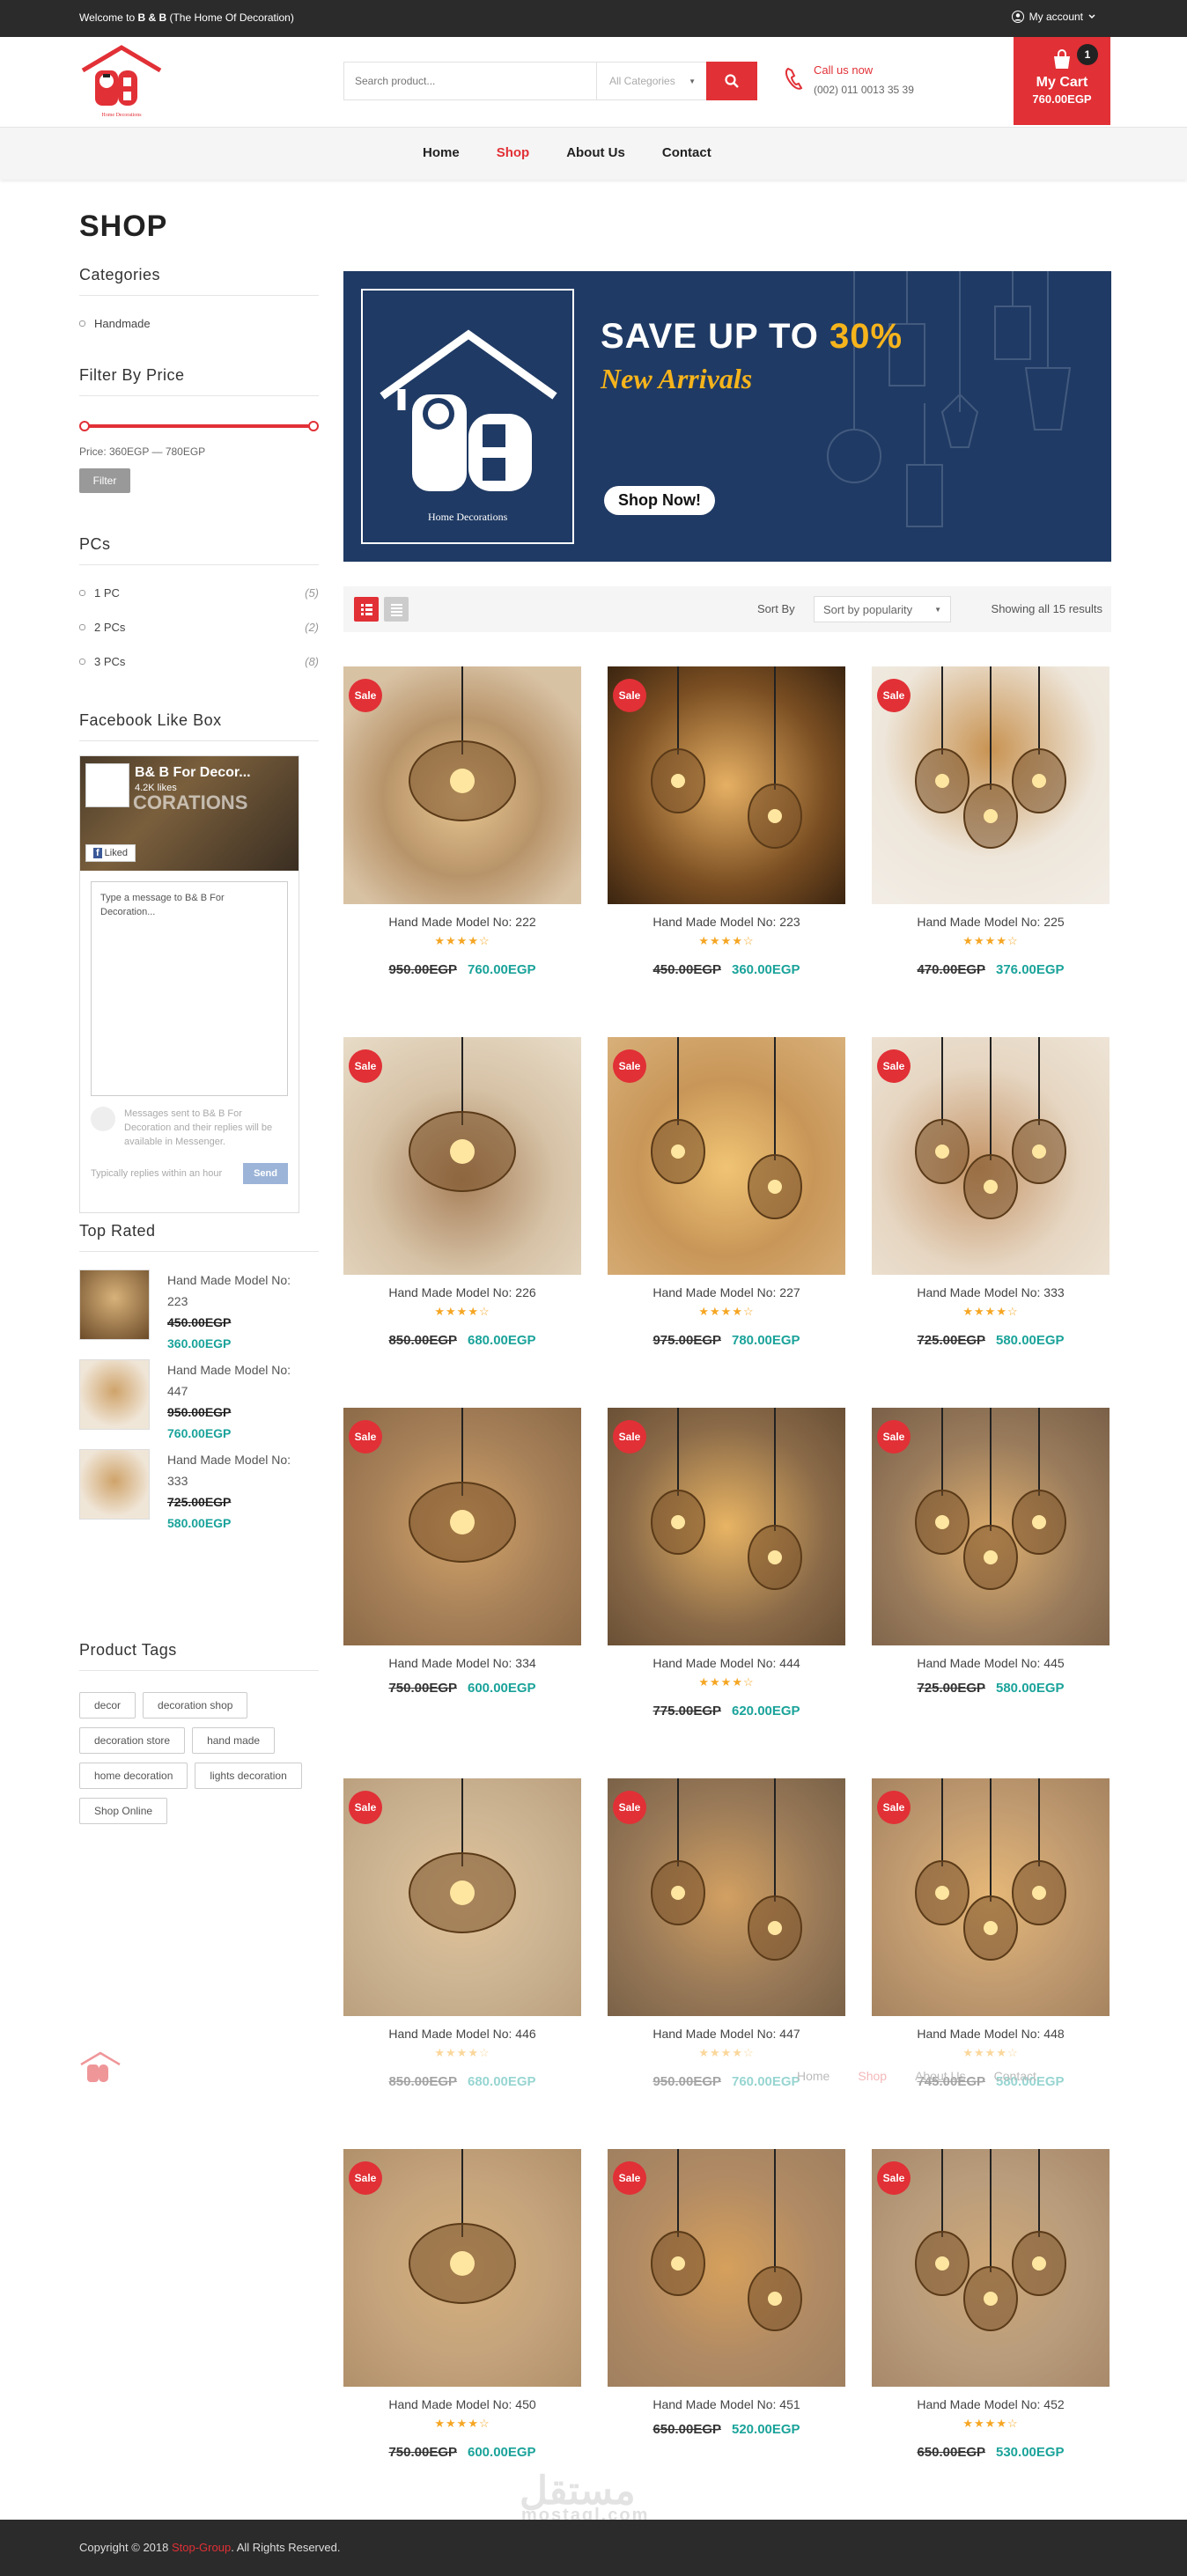  Describe the element at coordinates (132, 1741) in the screenshot. I see `tag-decoration-store: decoration store` at that location.